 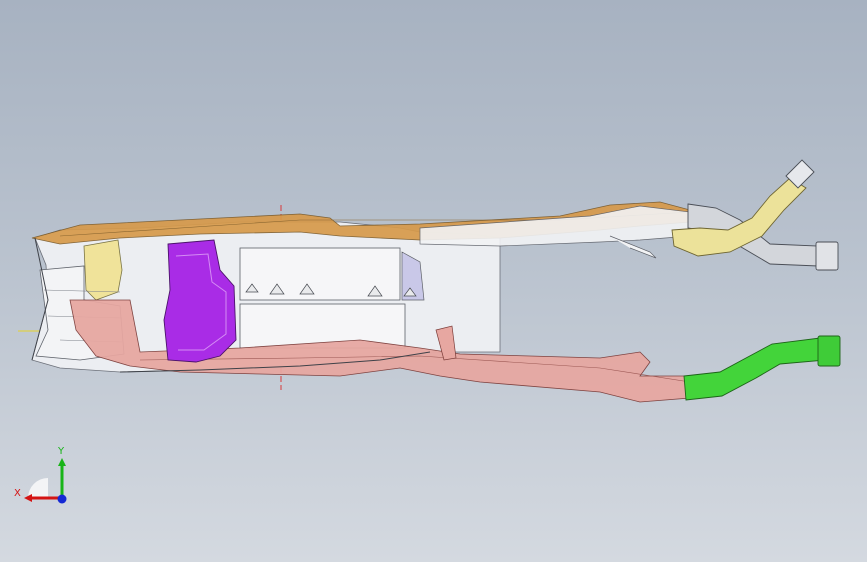 What do you see at coordinates (322, 326) in the screenshot?
I see `lower-compartment` at bounding box center [322, 326].